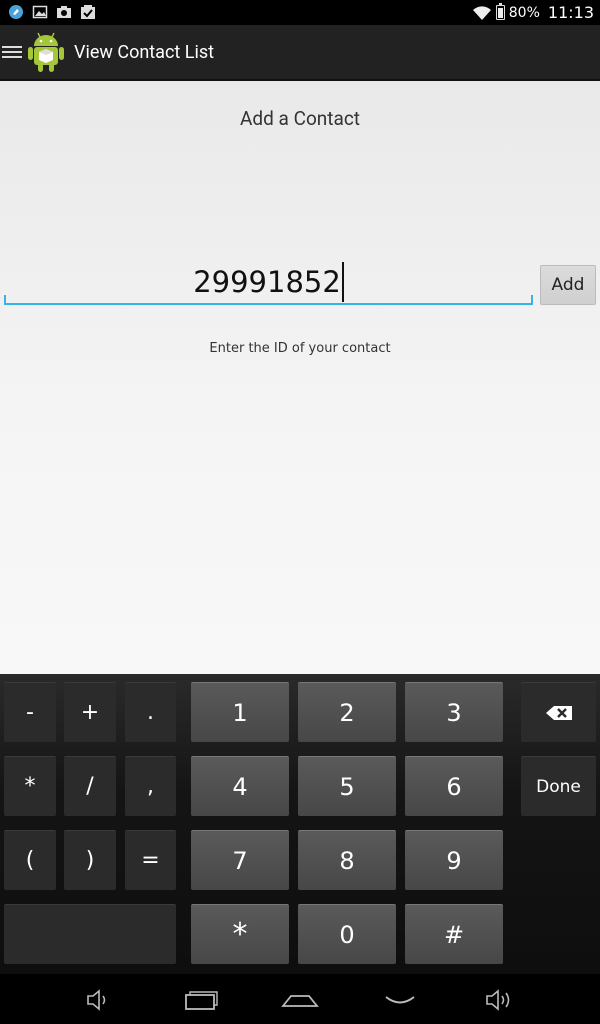  Describe the element at coordinates (150, 860) in the screenshot. I see `key-equals: =` at that location.